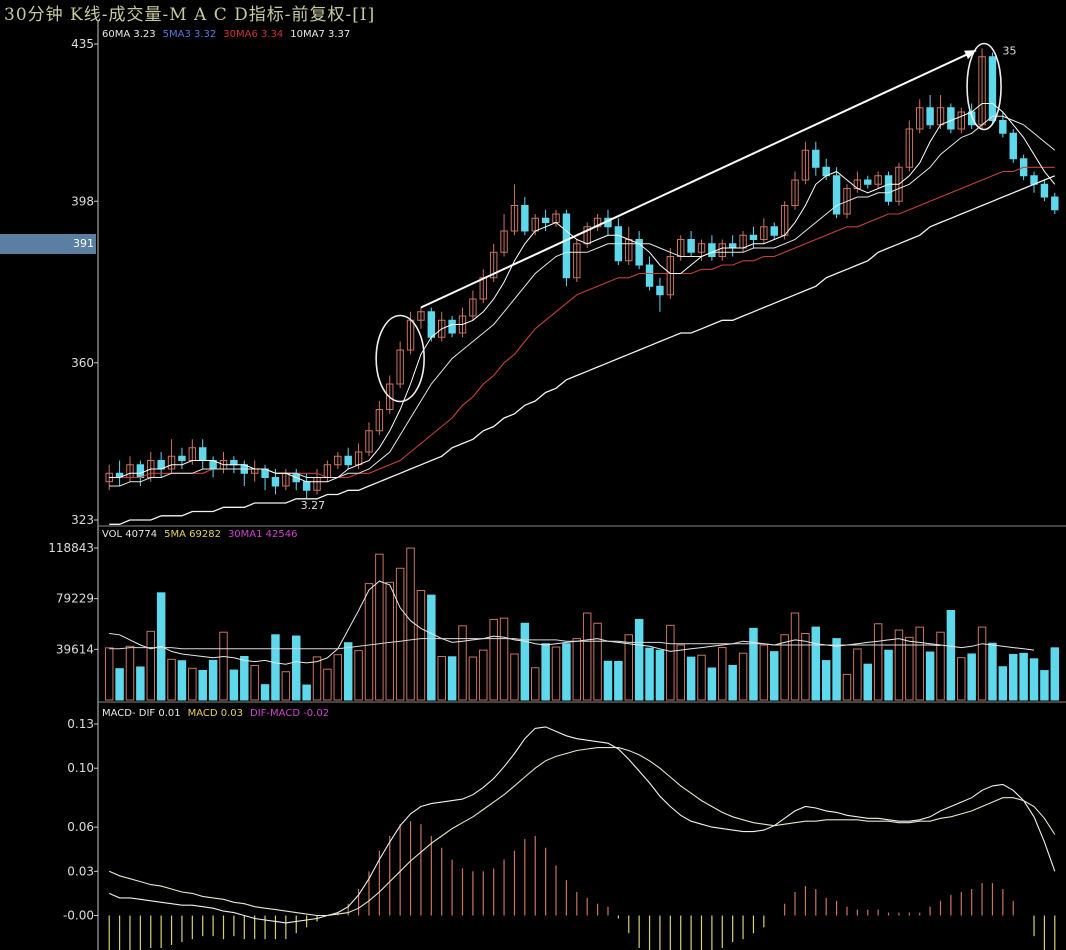 This screenshot has height=950, width=1066. I want to click on macd-tick-label: 0.06, so click(80, 827).